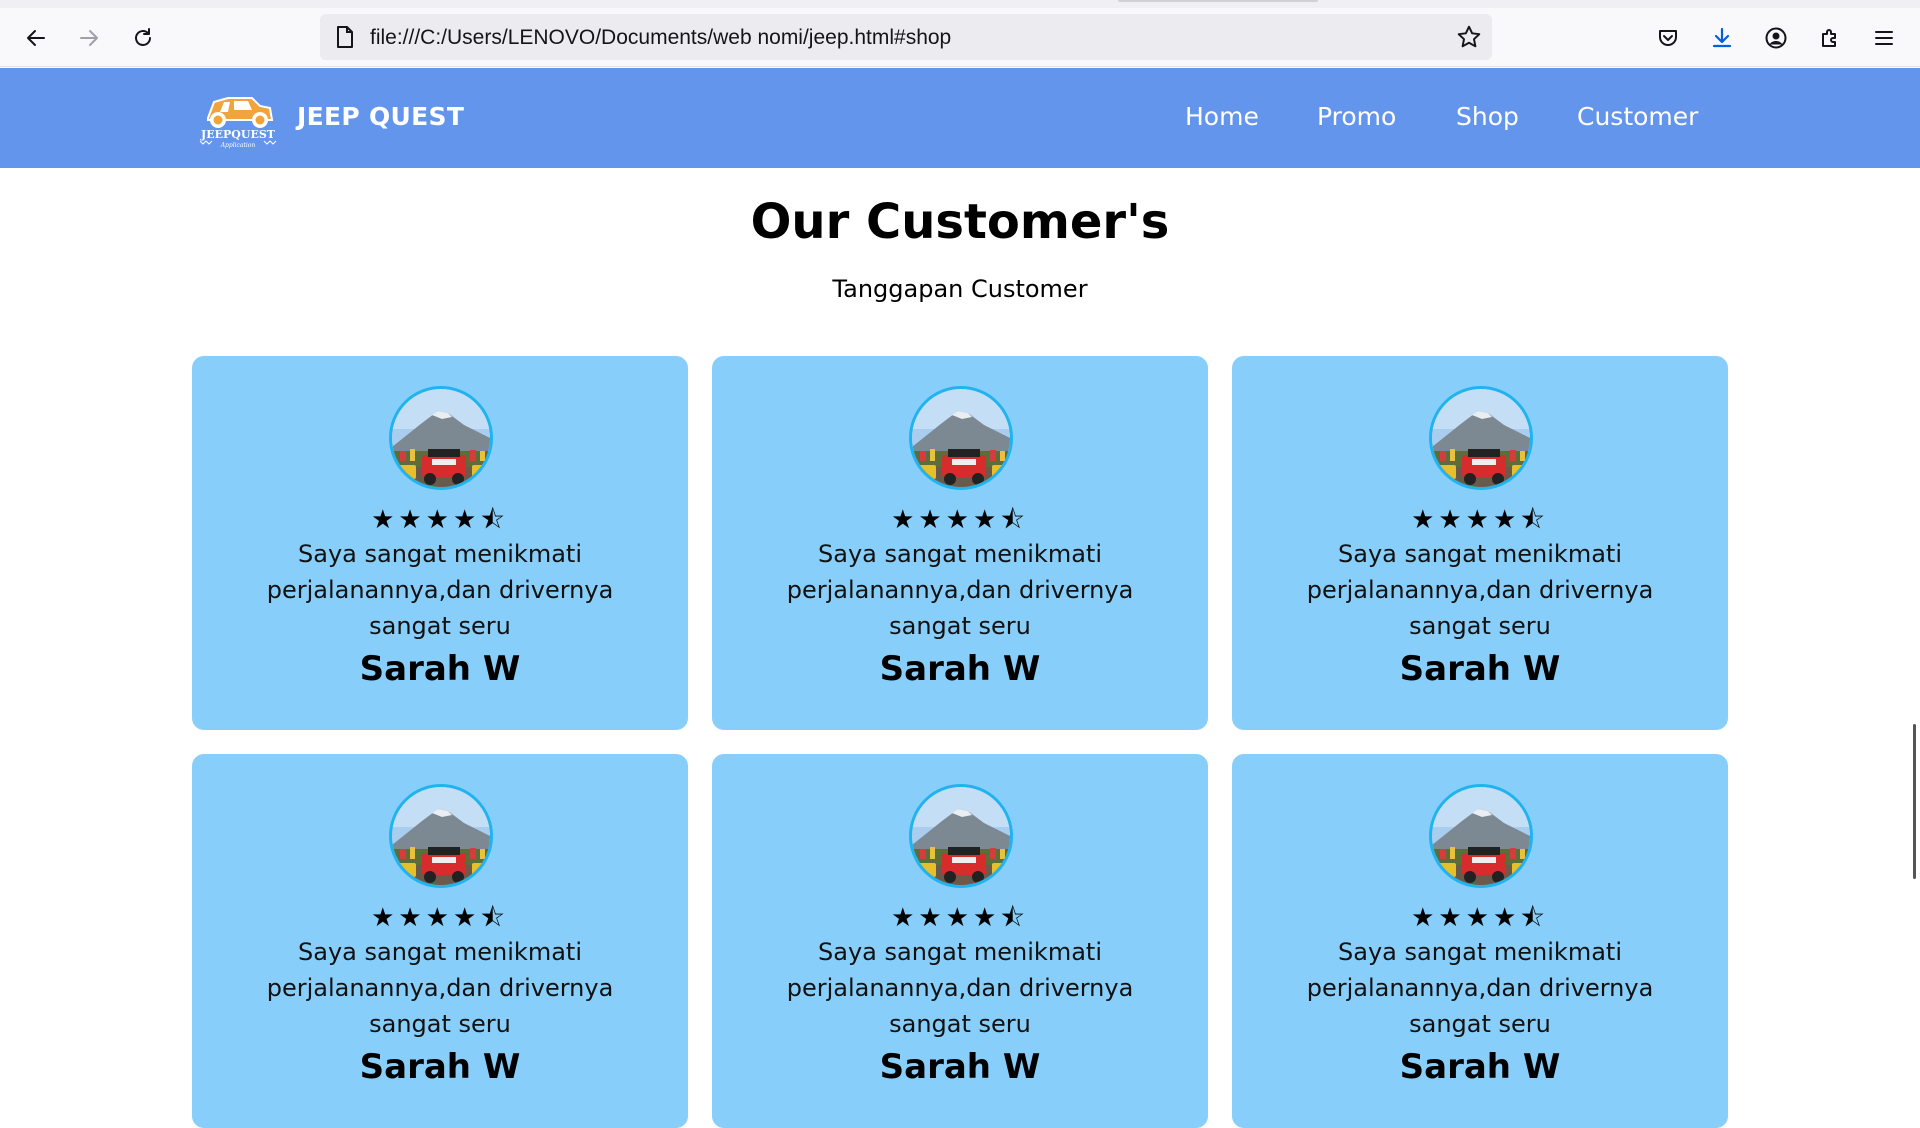  I want to click on extensions-icon, so click(1830, 38).